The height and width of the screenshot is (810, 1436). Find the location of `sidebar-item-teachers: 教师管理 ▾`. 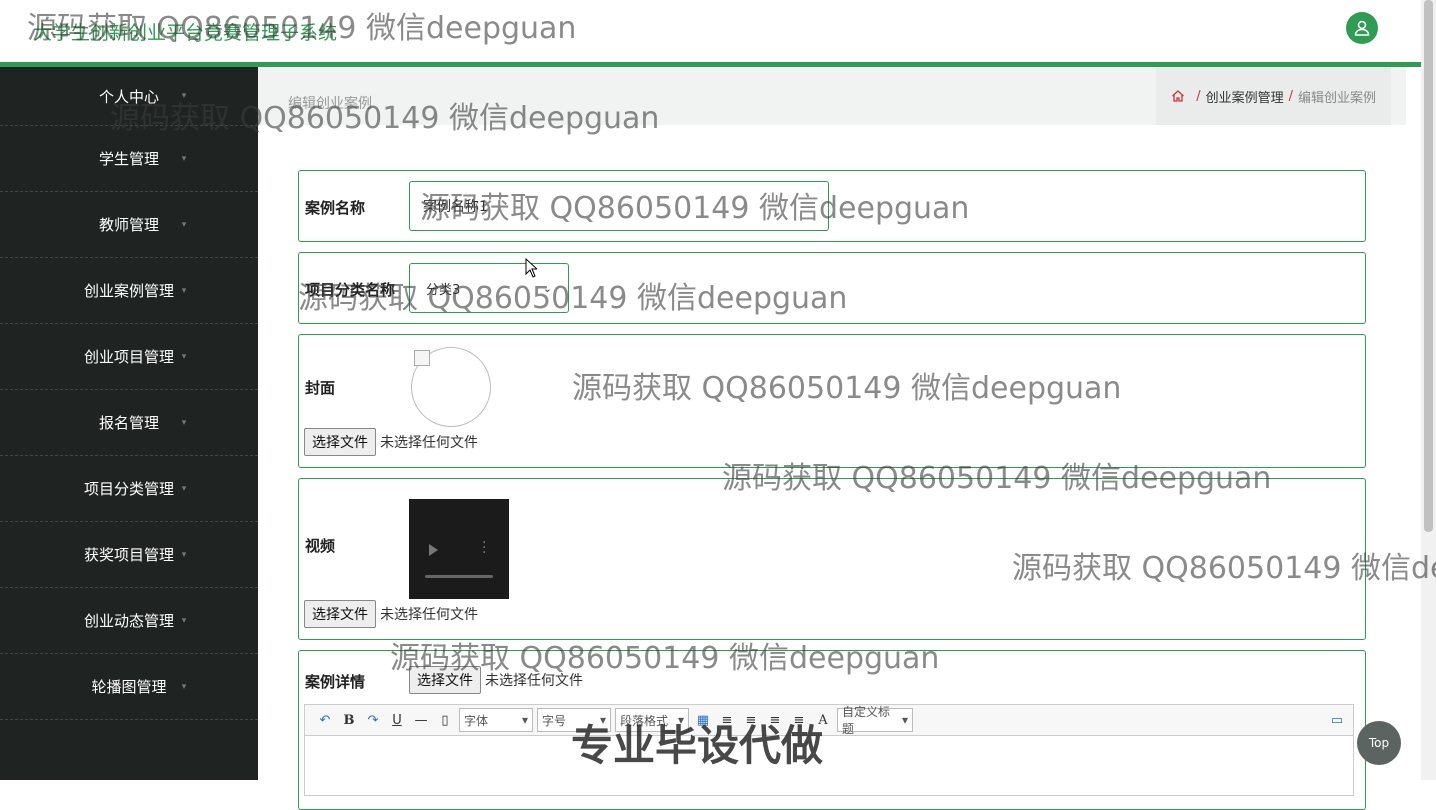

sidebar-item-teachers: 教师管理 ▾ is located at coordinates (129, 225).